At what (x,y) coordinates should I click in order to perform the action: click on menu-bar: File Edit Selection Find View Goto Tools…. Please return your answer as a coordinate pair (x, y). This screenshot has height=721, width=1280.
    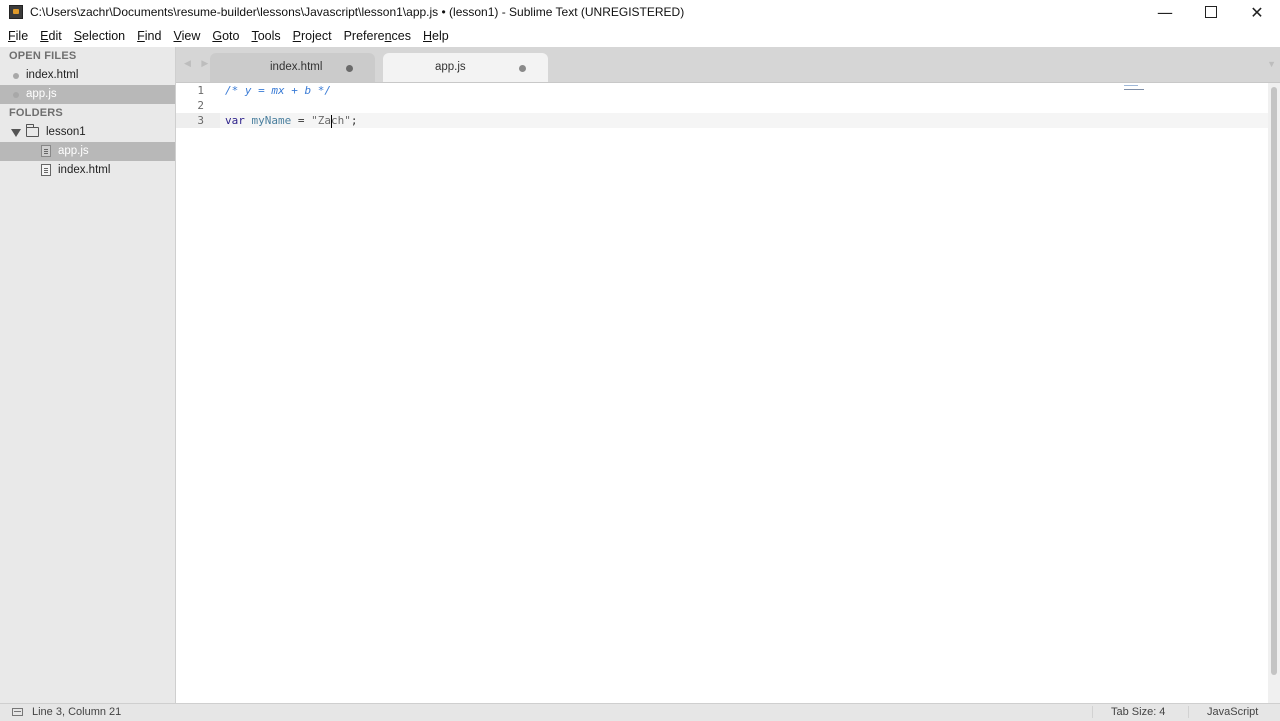
    Looking at the image, I should click on (640, 36).